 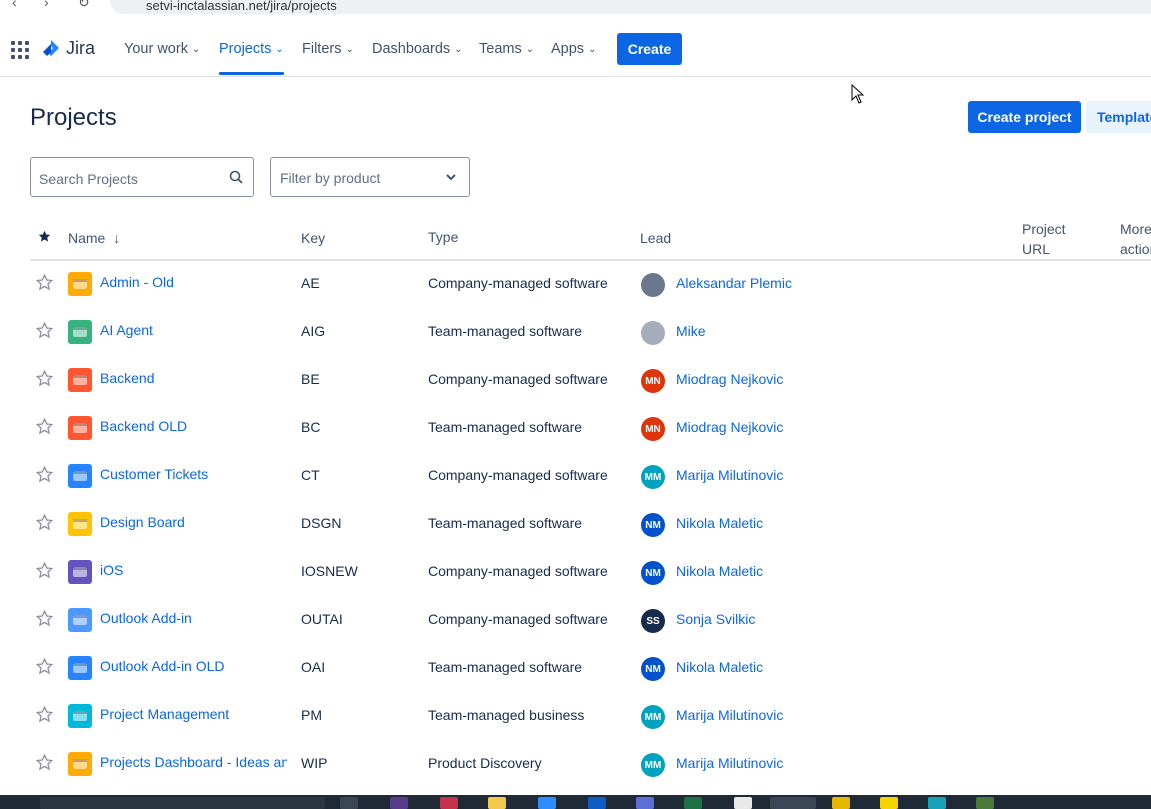 What do you see at coordinates (236, 177) in the screenshot?
I see `search-icon` at bounding box center [236, 177].